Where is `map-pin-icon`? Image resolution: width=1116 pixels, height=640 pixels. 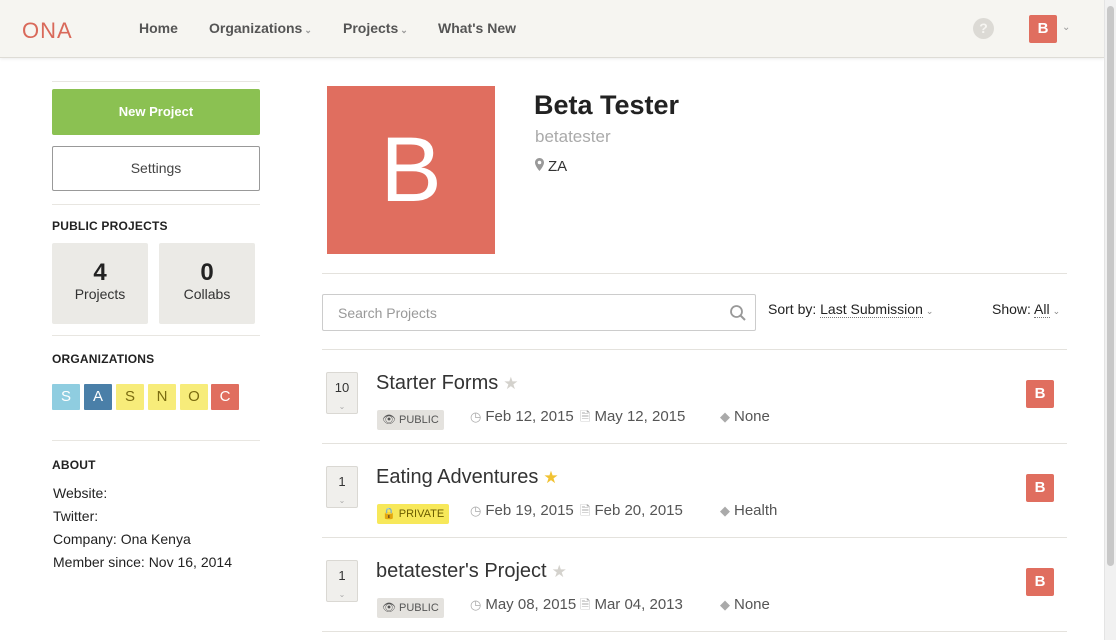 map-pin-icon is located at coordinates (539, 166).